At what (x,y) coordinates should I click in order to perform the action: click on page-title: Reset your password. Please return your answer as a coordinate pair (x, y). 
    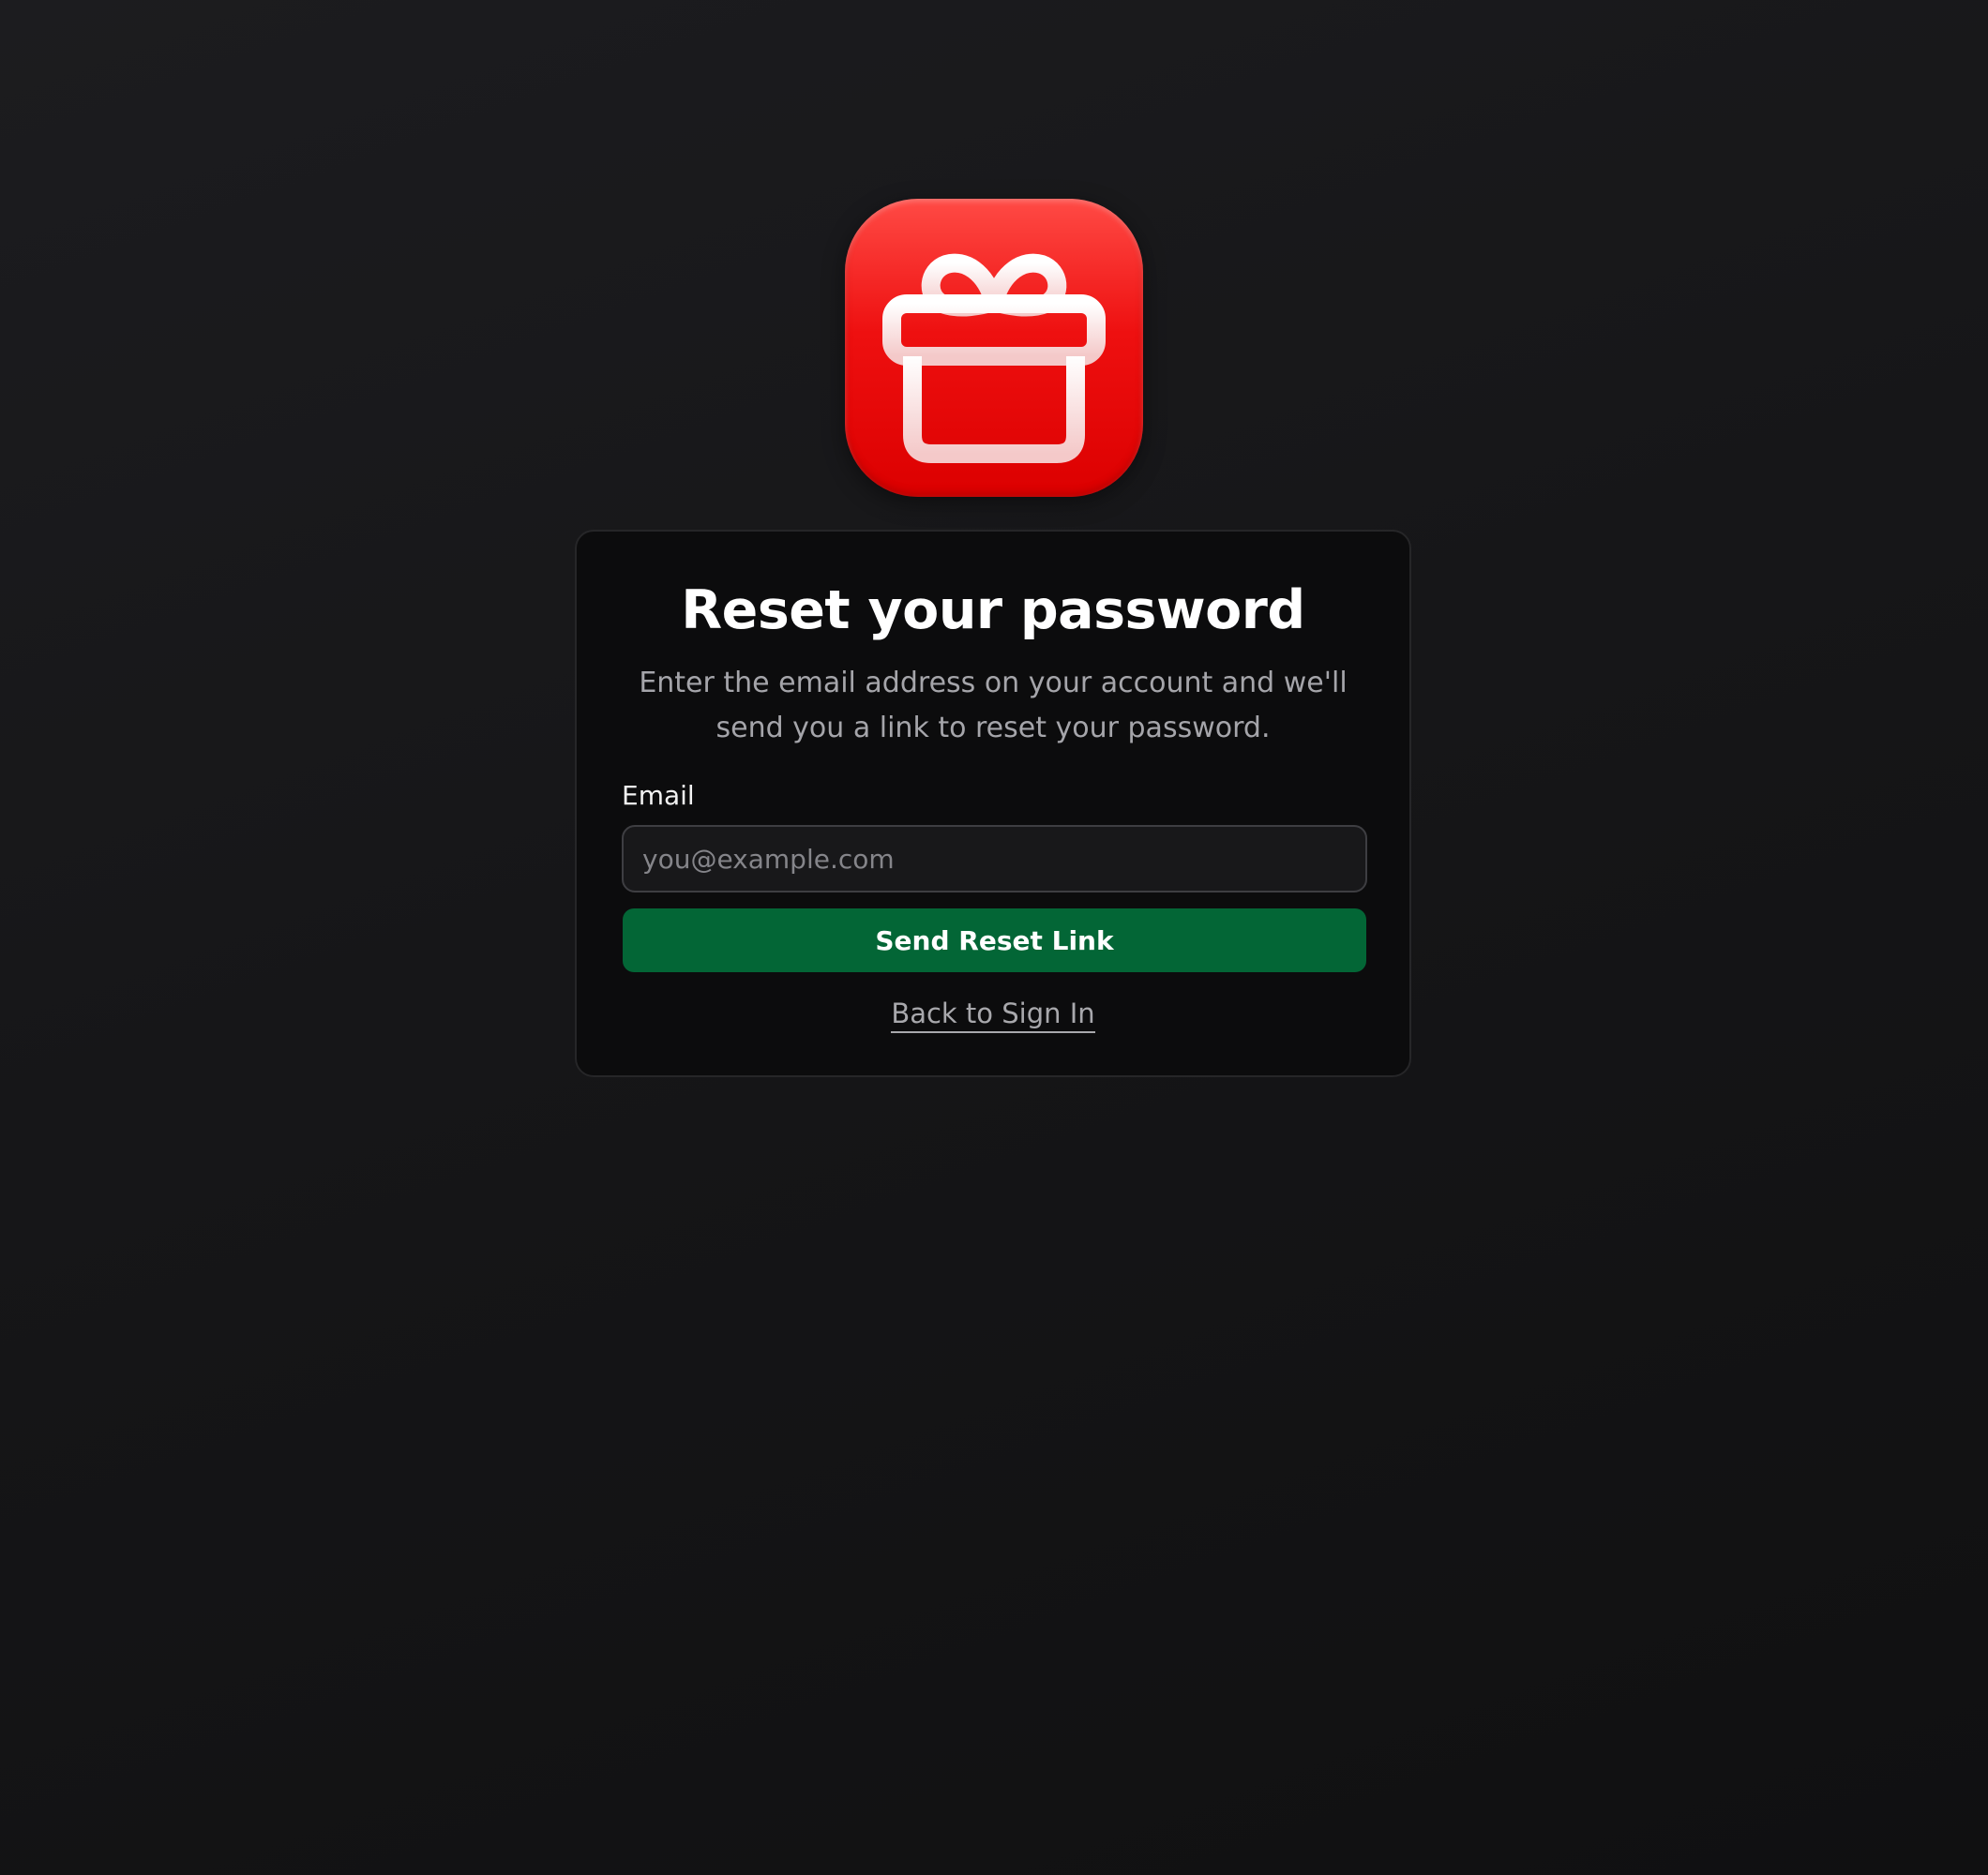
    Looking at the image, I should click on (993, 610).